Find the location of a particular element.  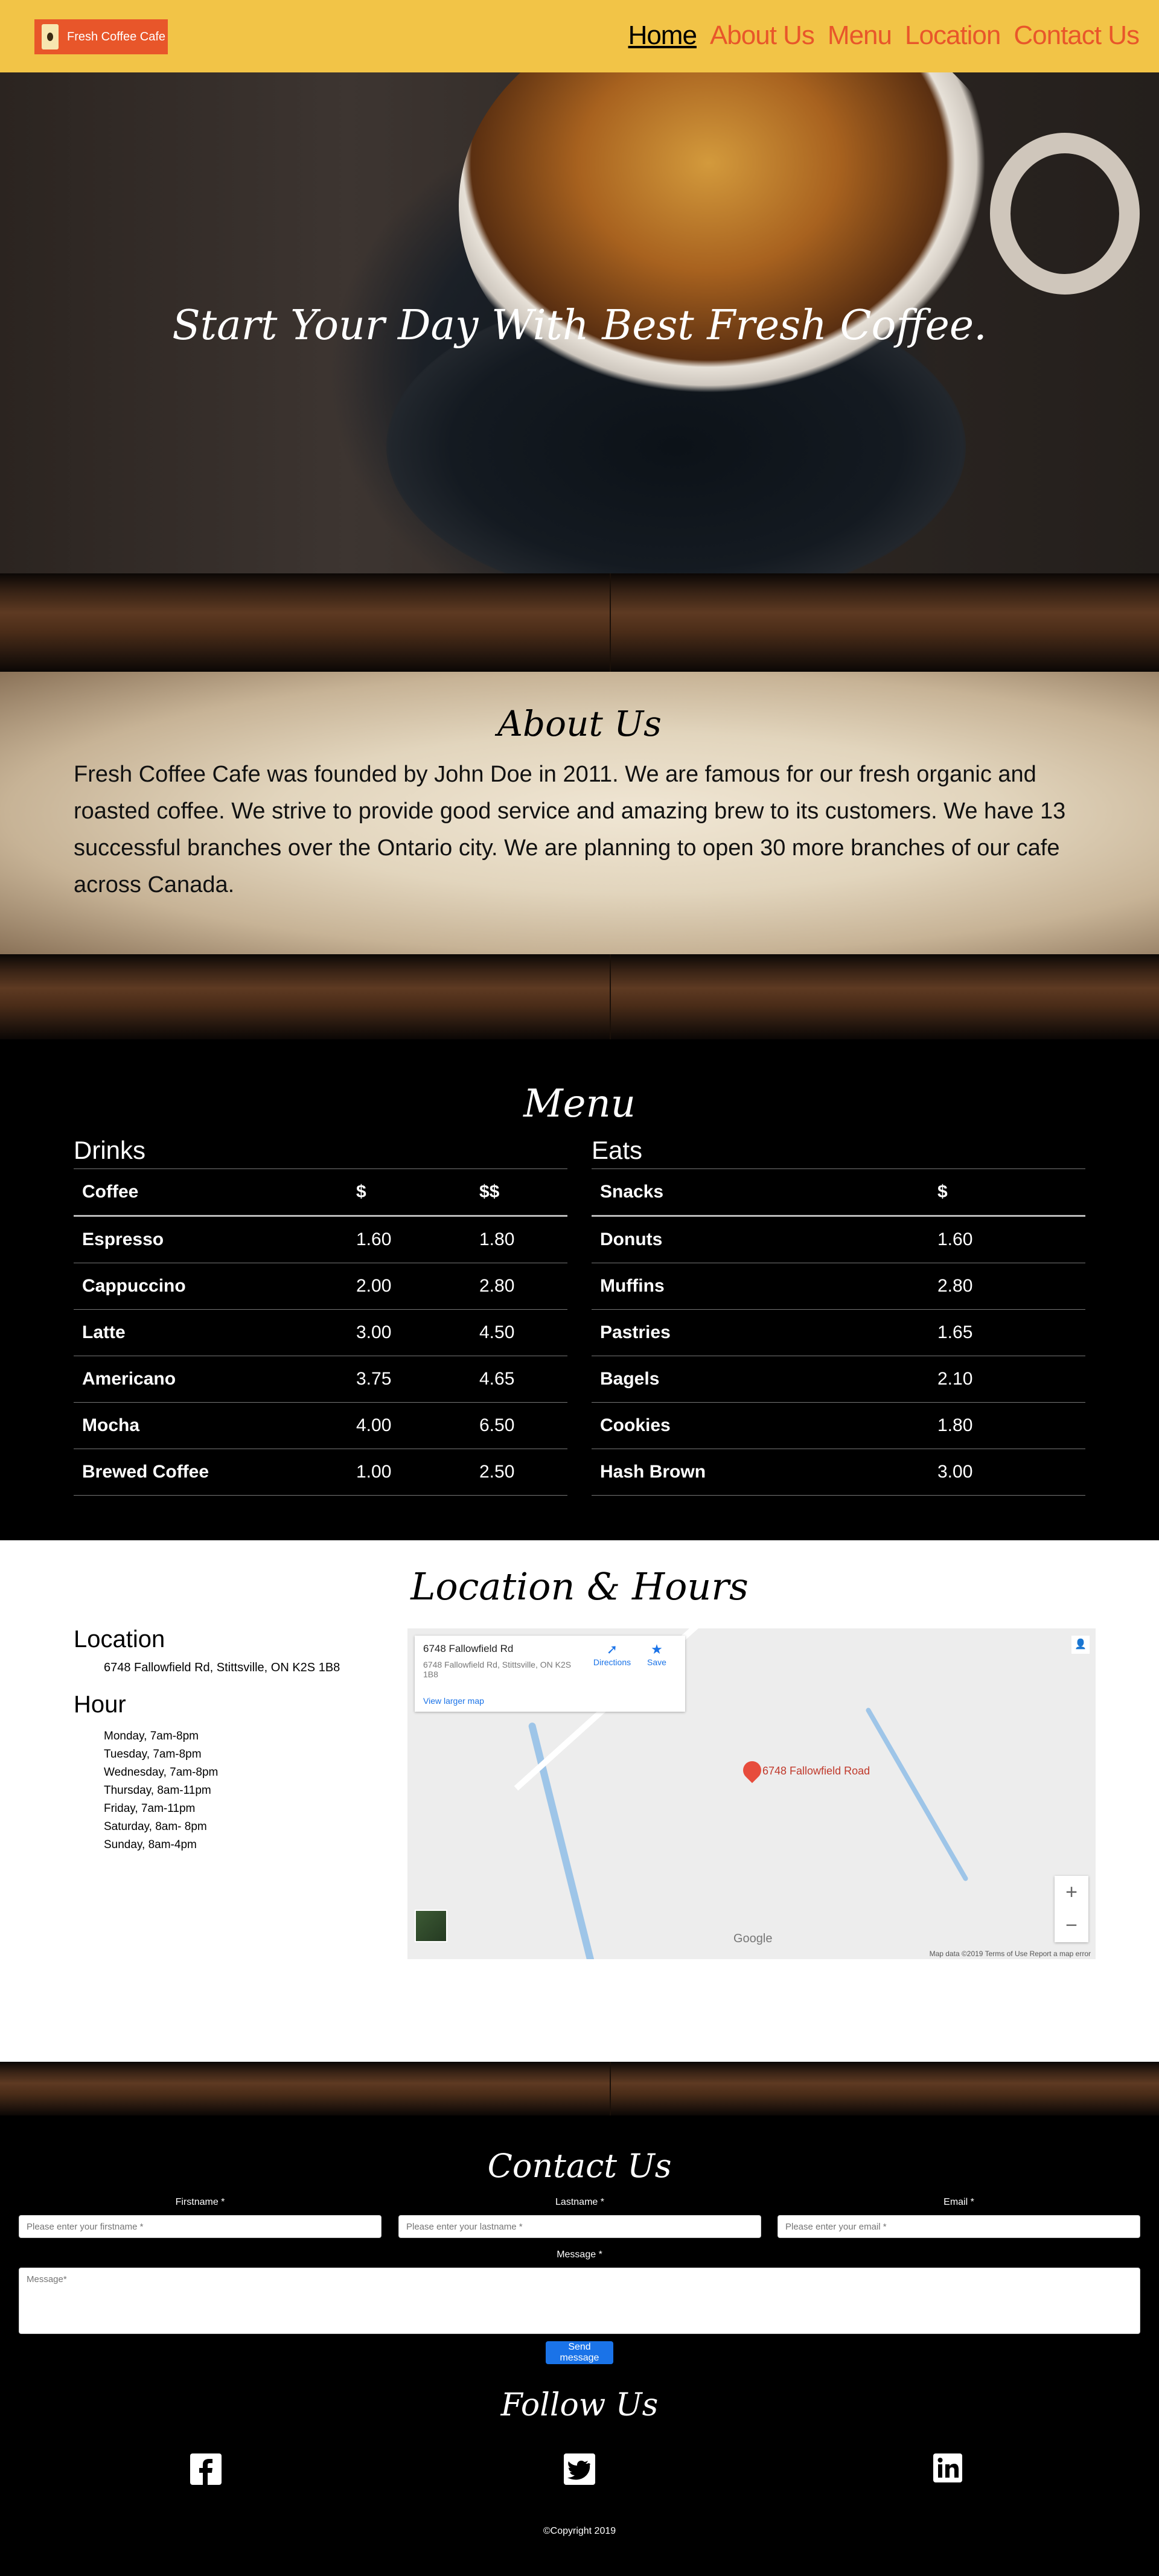

message-textarea is located at coordinates (579, 2301).